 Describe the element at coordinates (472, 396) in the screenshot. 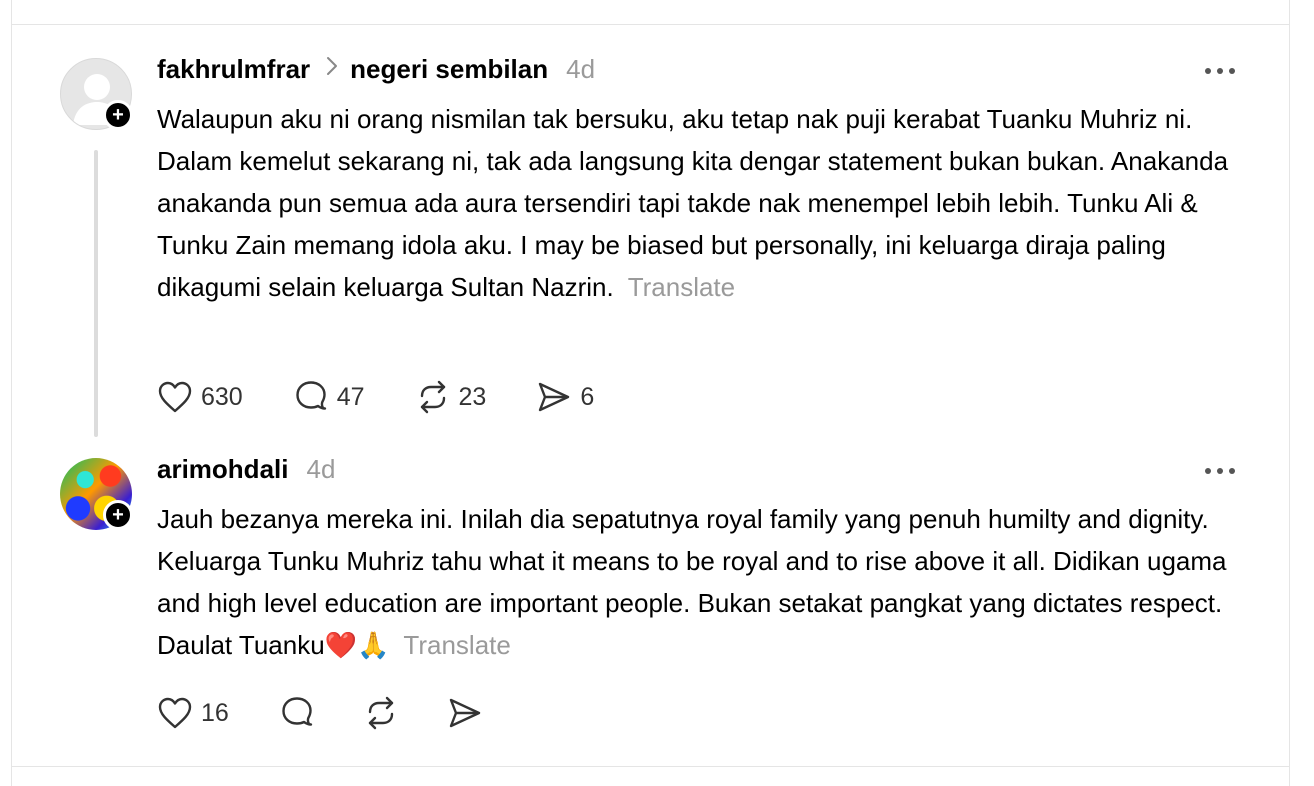

I see `repost-count: 23` at that location.